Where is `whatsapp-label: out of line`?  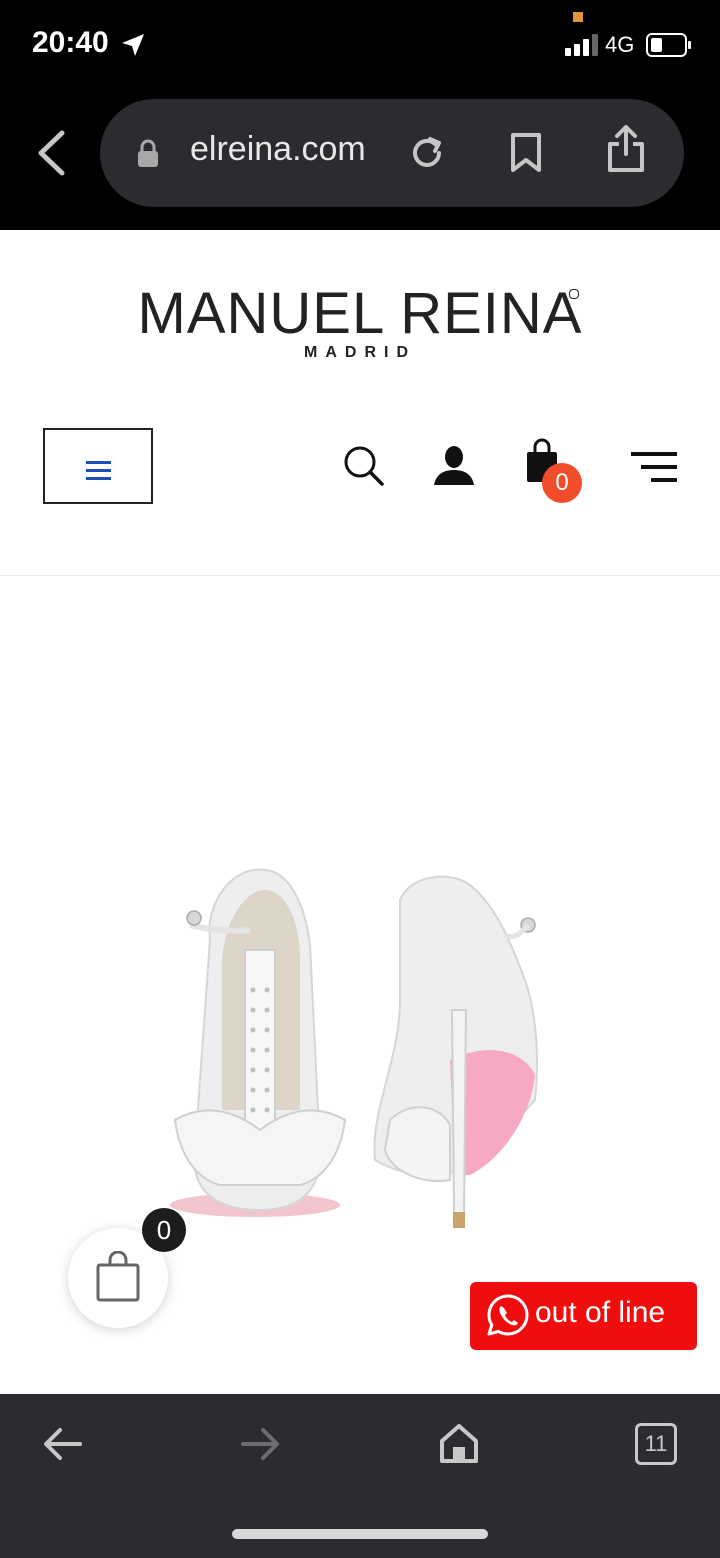
whatsapp-label: out of line is located at coordinates (600, 1313).